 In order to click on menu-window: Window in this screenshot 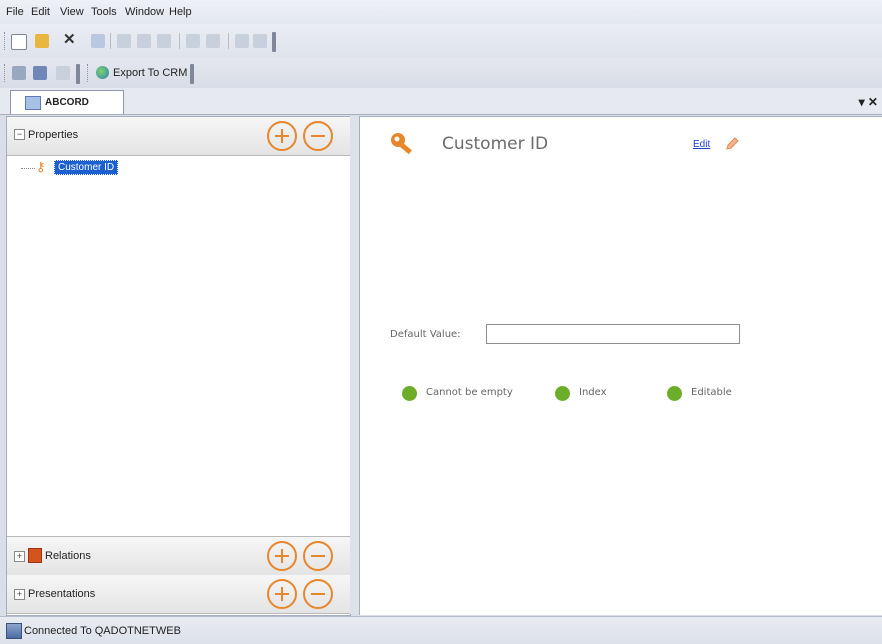, I will do `click(144, 12)`.